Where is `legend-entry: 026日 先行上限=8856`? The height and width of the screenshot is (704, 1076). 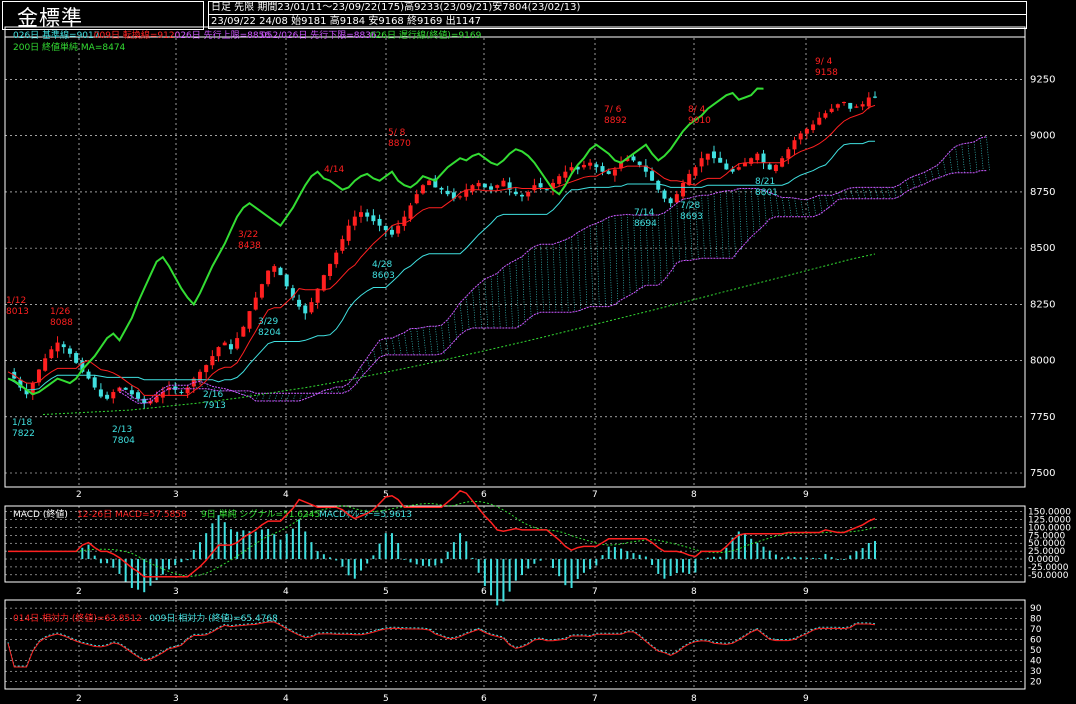
legend-entry: 026日 先行上限=8856 is located at coordinates (223, 35).